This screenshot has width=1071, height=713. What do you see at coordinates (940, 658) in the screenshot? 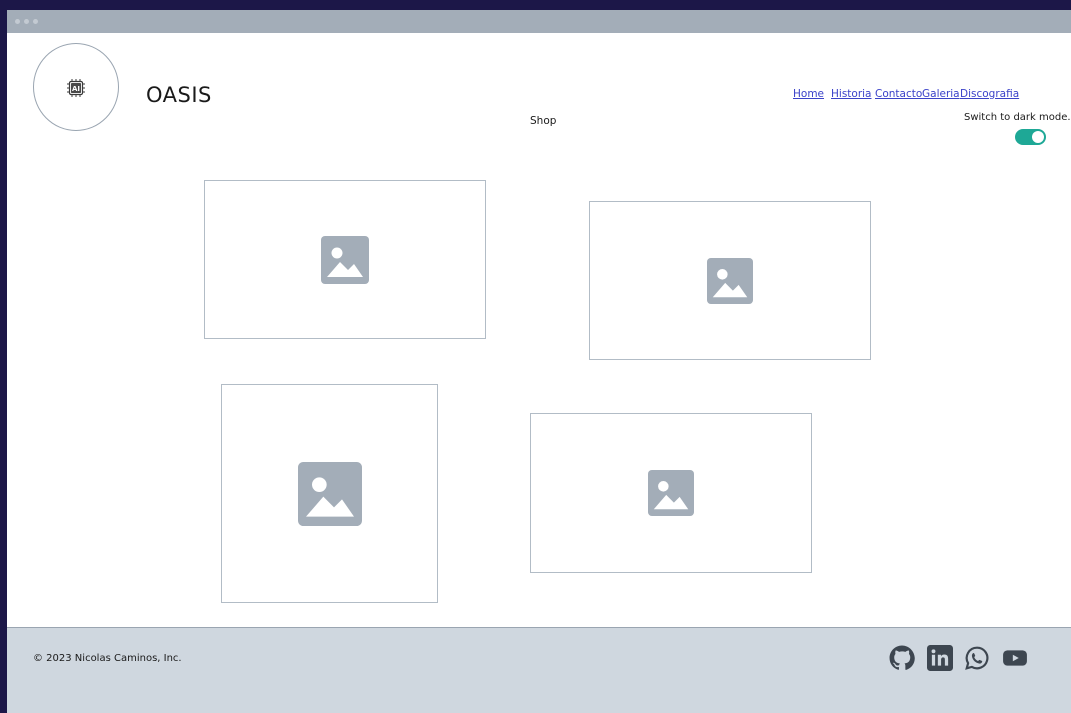
I see `linkedin-icon` at bounding box center [940, 658].